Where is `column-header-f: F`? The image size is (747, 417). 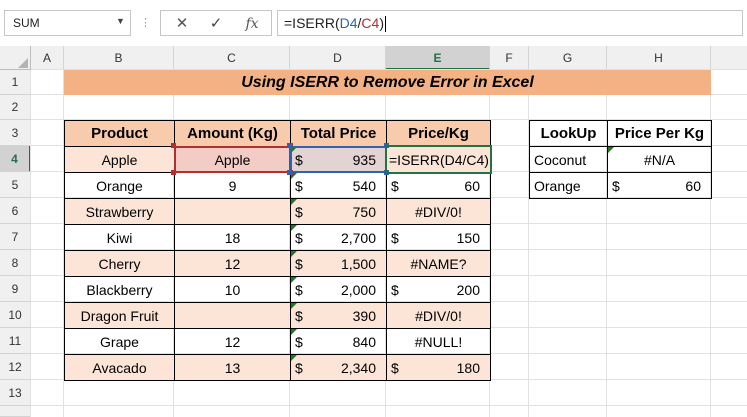 column-header-f: F is located at coordinates (509, 58).